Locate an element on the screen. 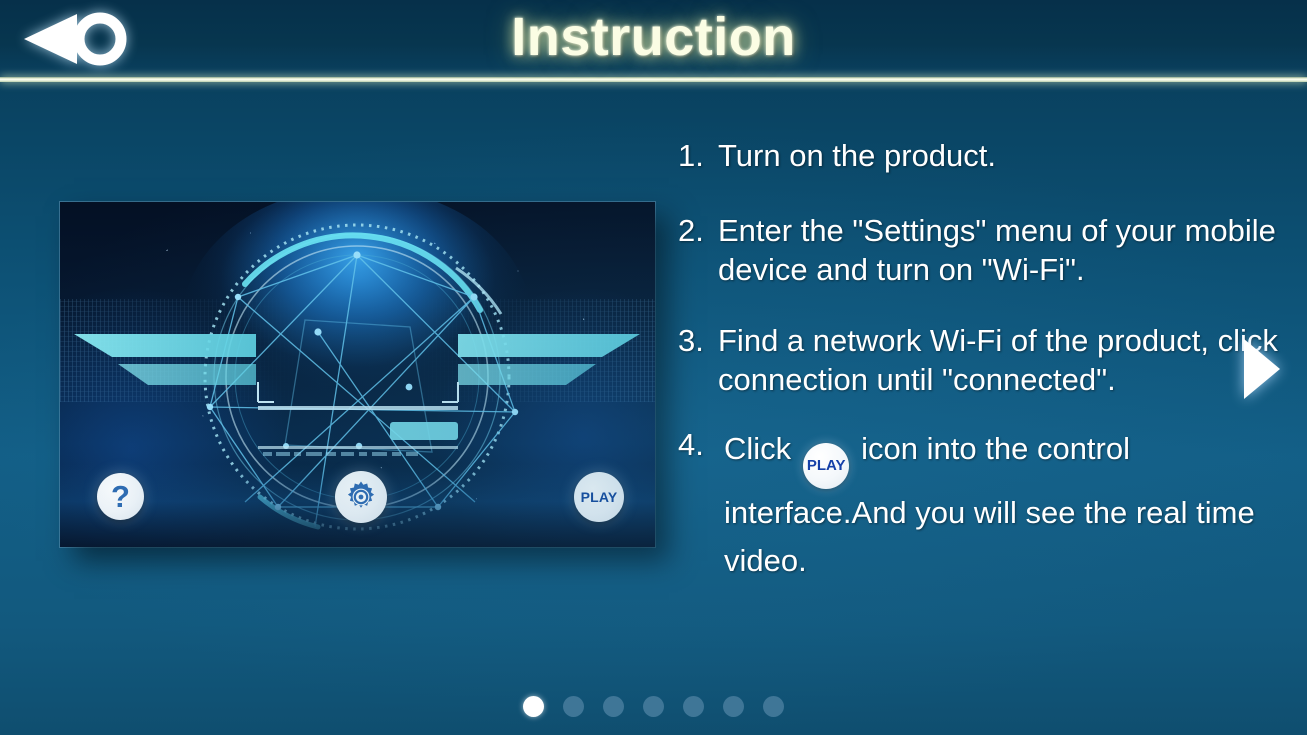  instruction-step-1: 1. Turn on the product. is located at coordinates (978, 155).